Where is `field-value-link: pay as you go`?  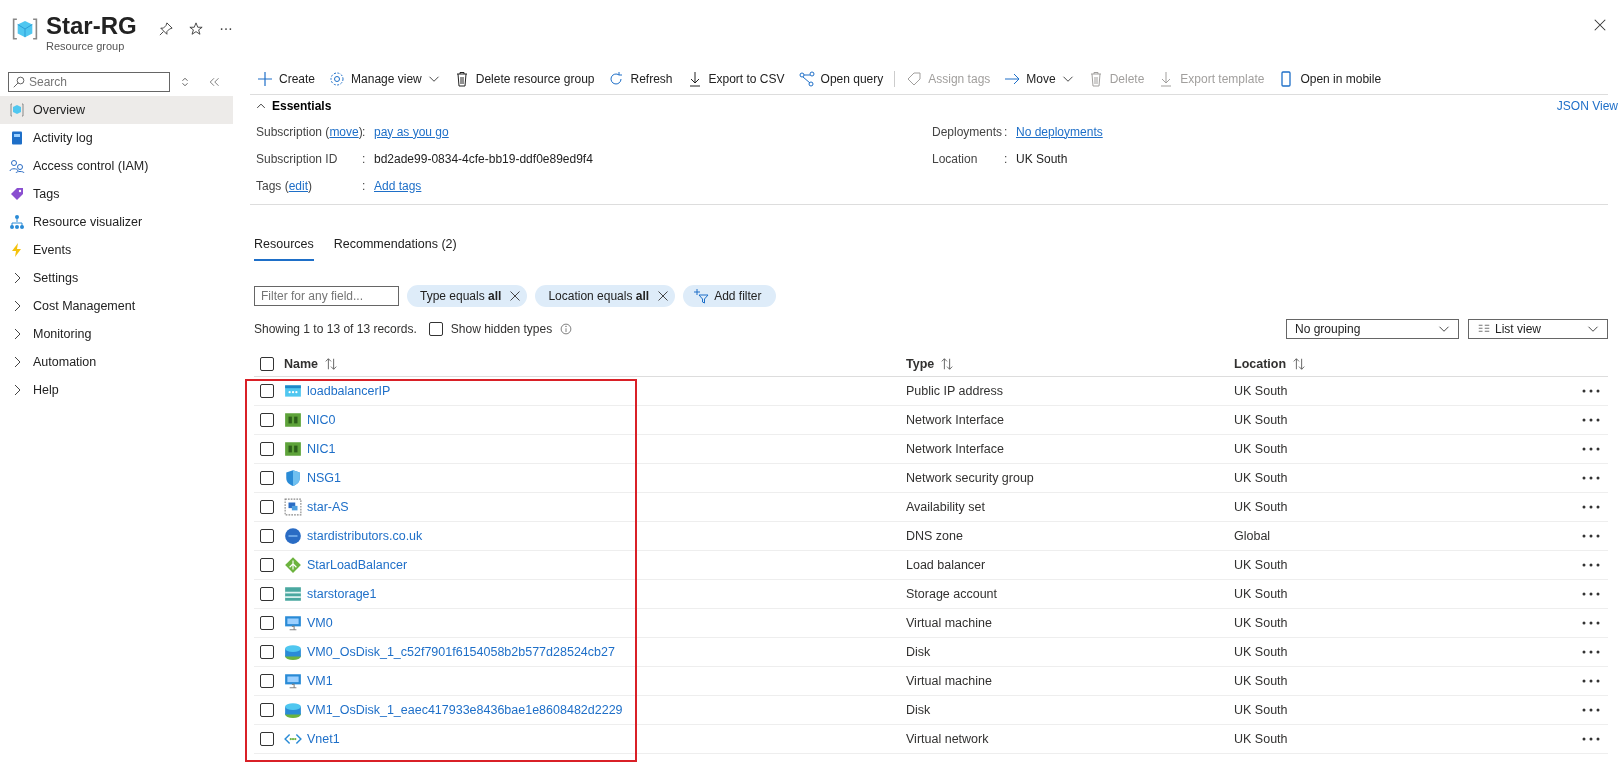 field-value-link: pay as you go is located at coordinates (411, 131).